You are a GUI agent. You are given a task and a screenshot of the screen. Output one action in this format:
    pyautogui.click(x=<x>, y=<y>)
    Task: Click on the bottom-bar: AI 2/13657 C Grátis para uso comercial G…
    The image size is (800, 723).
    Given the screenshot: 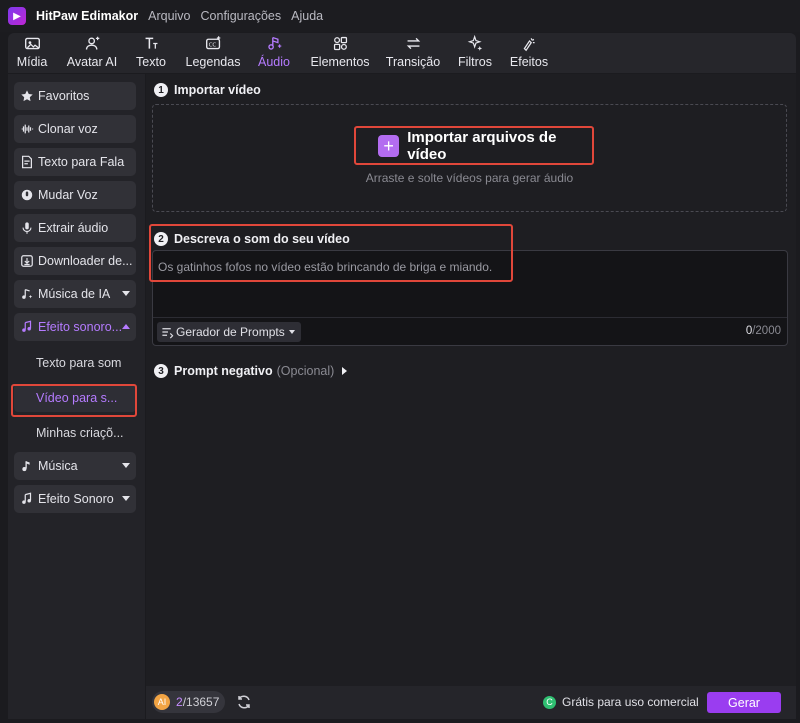 What is the action you would take?
    pyautogui.click(x=471, y=702)
    